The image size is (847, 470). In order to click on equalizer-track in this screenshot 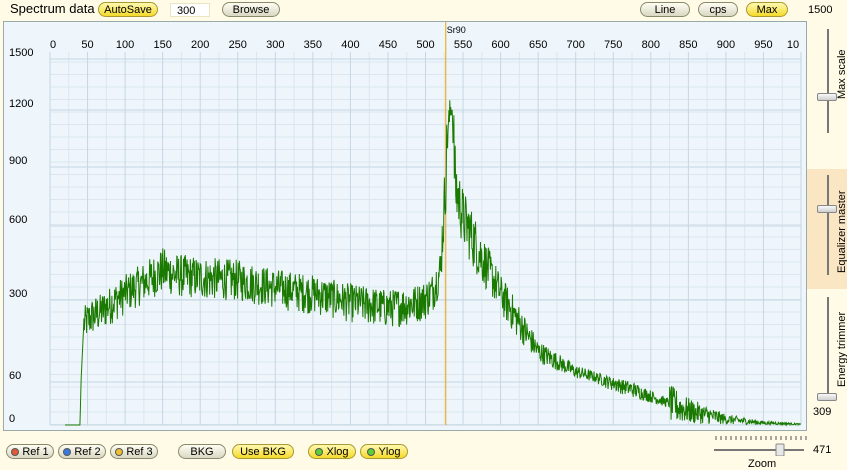, I will do `click(828, 225)`.